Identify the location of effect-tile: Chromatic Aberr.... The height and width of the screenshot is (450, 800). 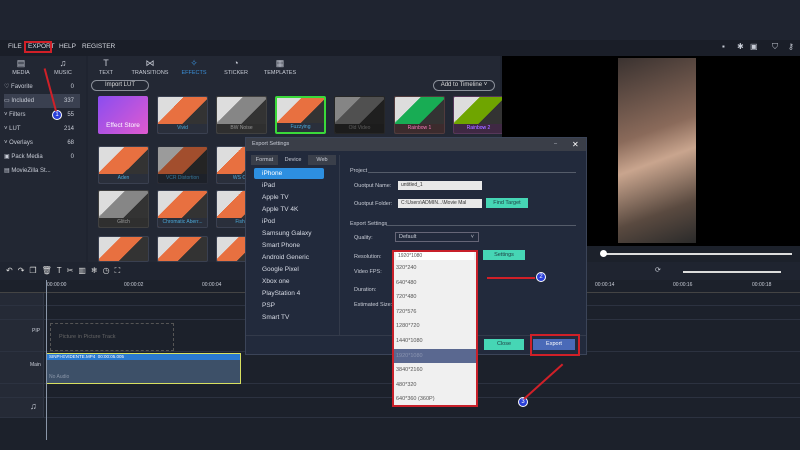
(182, 209).